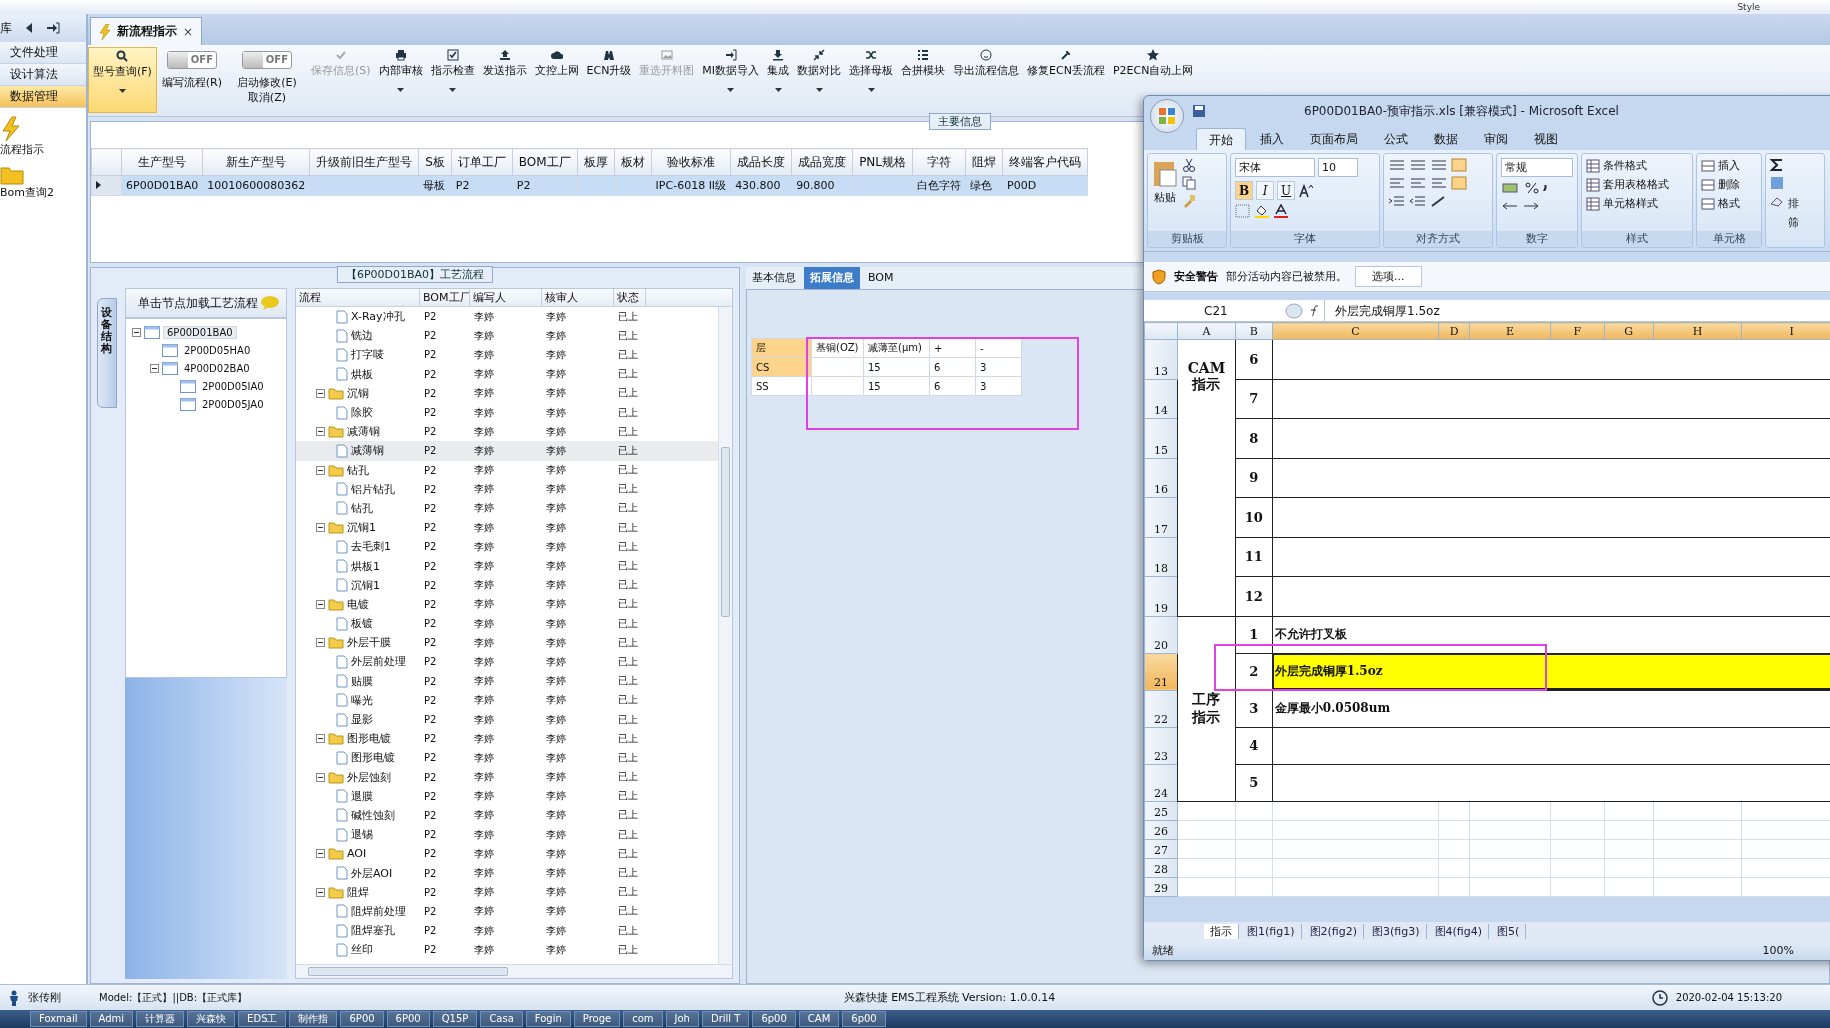 This screenshot has height=1028, width=1830. Describe the element at coordinates (545, 162) in the screenshot. I see `column-header: BOM工厂` at that location.